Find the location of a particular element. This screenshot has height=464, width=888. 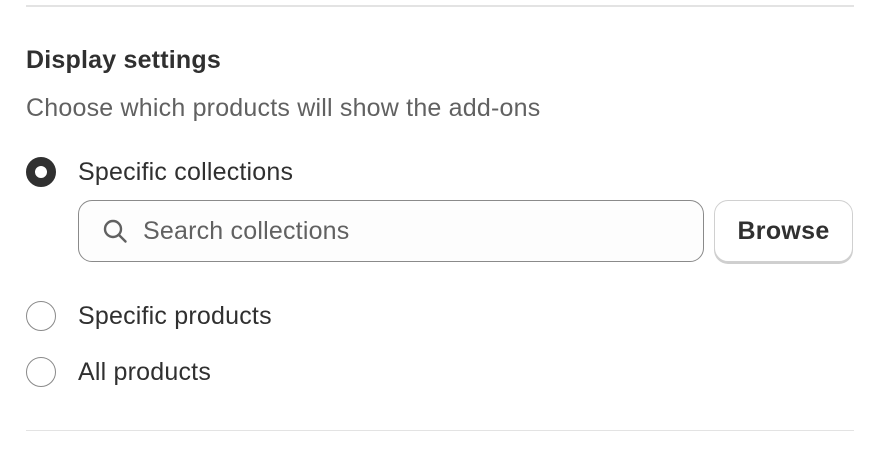

radio-button-specific-collections is located at coordinates (41, 172).